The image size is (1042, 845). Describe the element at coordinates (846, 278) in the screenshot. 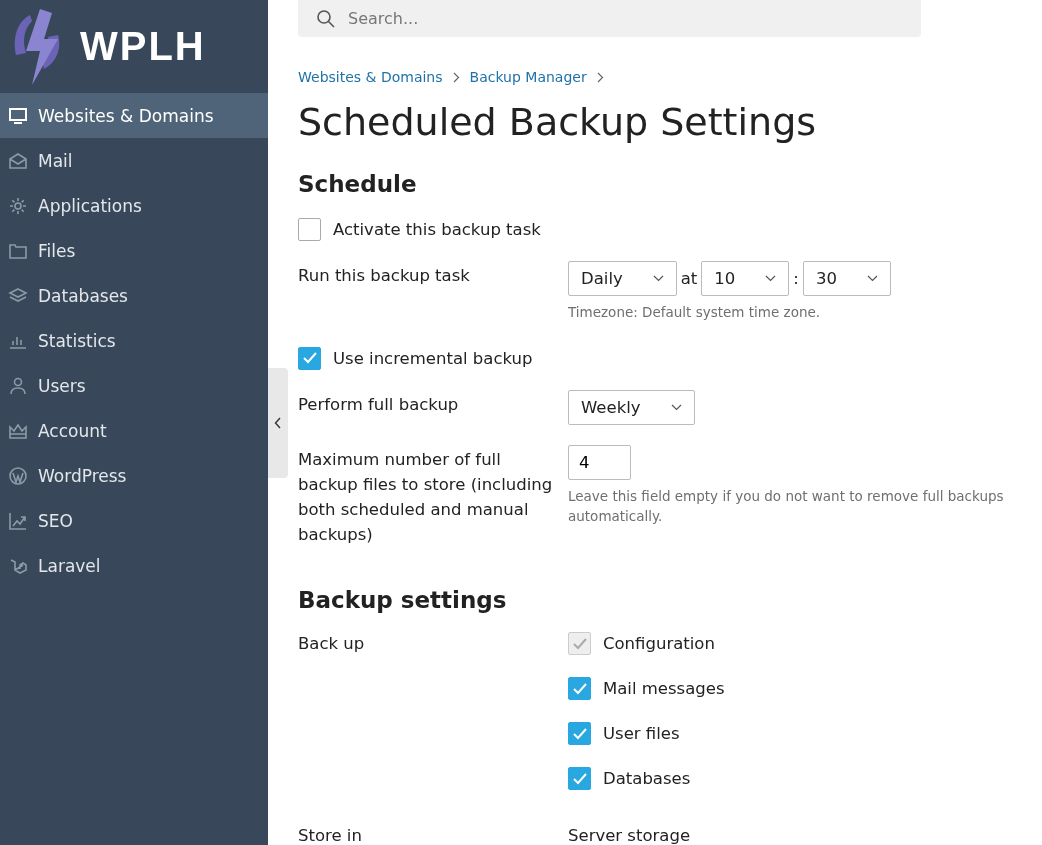

I see `dropdown: 30` at that location.